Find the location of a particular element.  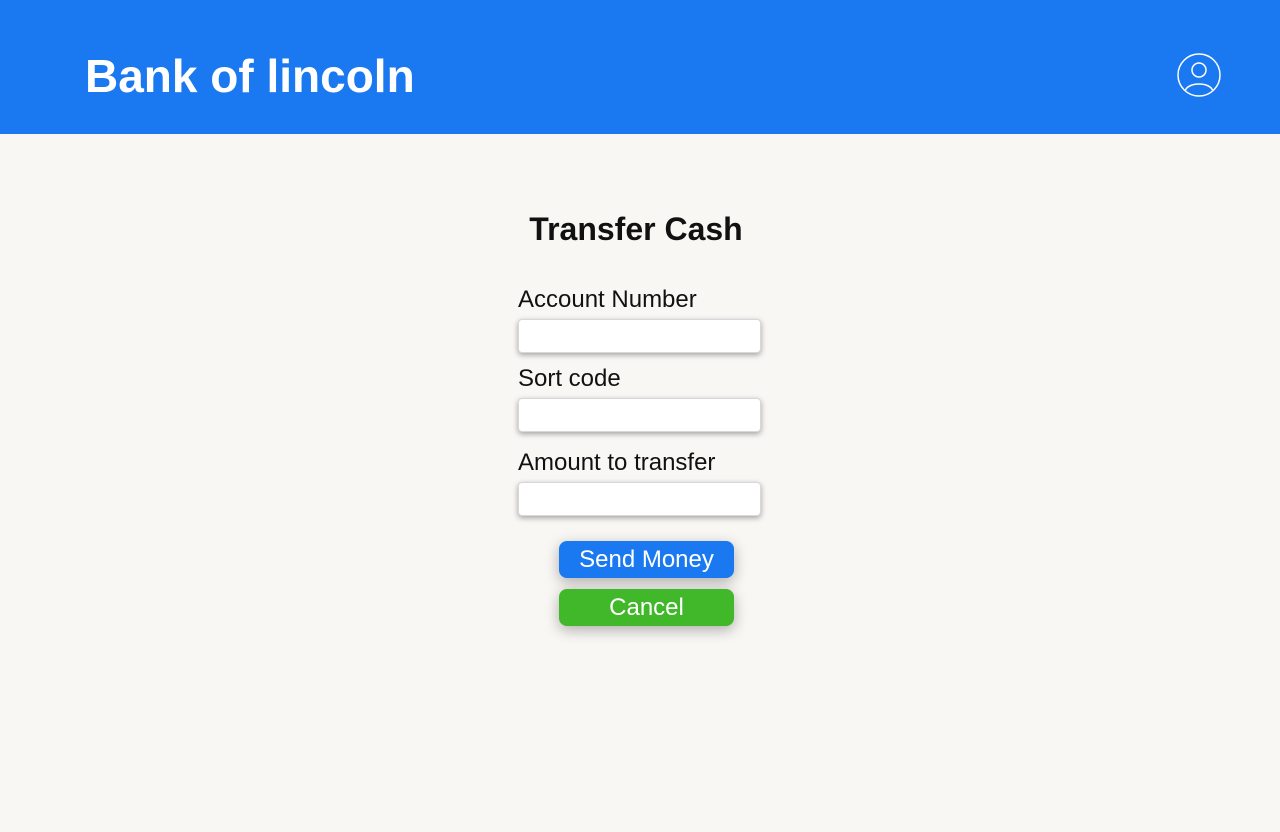

sort-code-label: Sort code is located at coordinates (569, 378).